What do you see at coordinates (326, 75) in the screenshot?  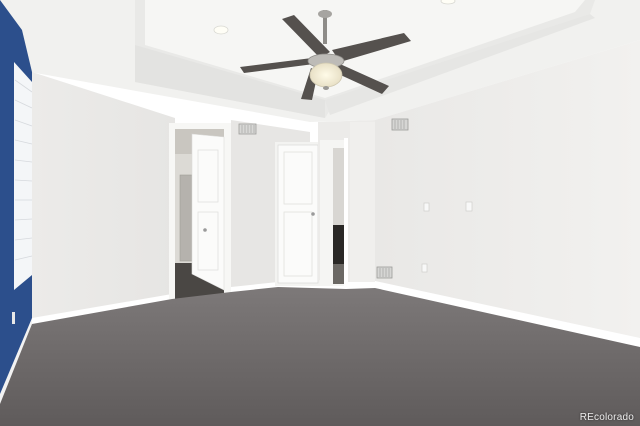 I see `fan-light-globe` at bounding box center [326, 75].